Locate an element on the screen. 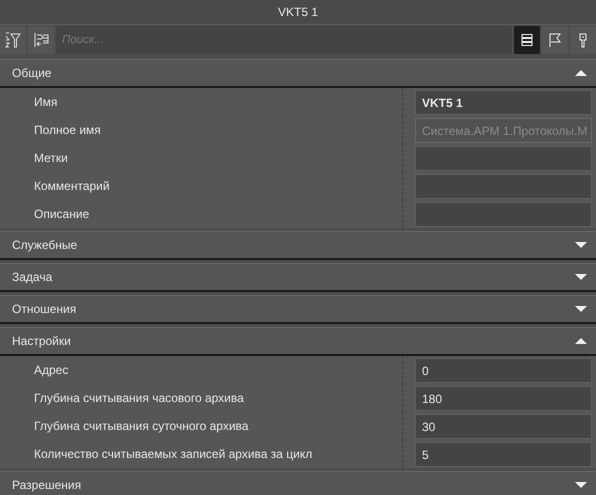 The height and width of the screenshot is (495, 596). section-header: Разрешения is located at coordinates (298, 483).